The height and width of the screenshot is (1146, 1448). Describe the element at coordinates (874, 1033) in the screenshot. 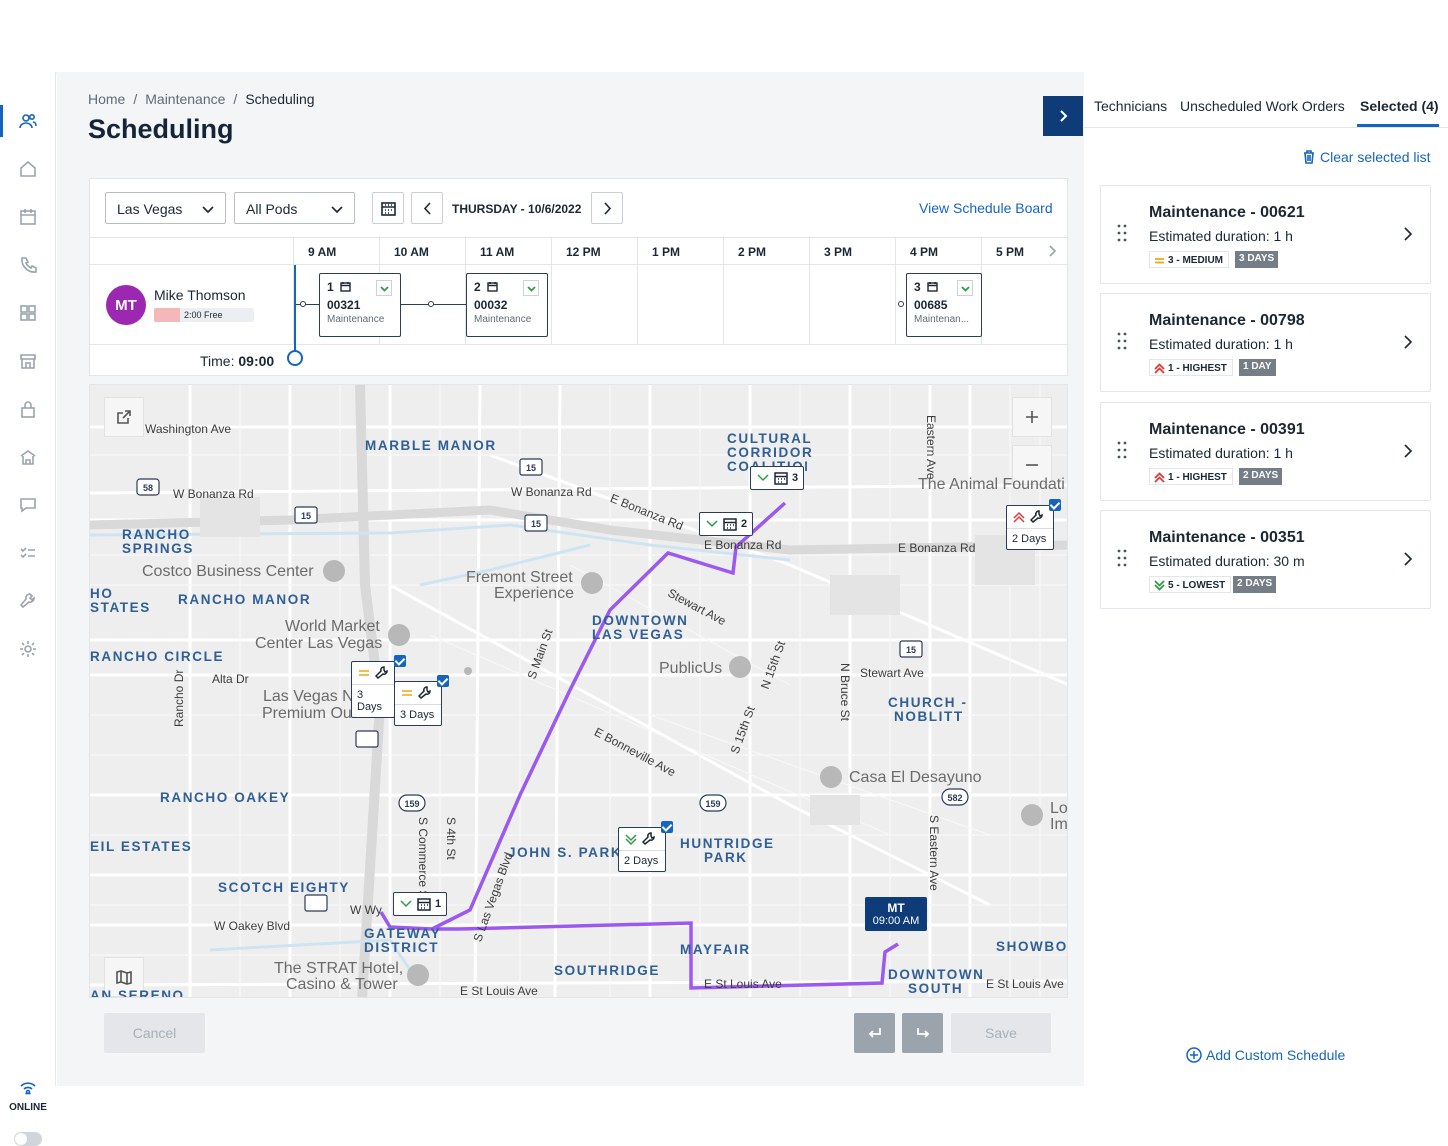

I see `undo-button` at that location.